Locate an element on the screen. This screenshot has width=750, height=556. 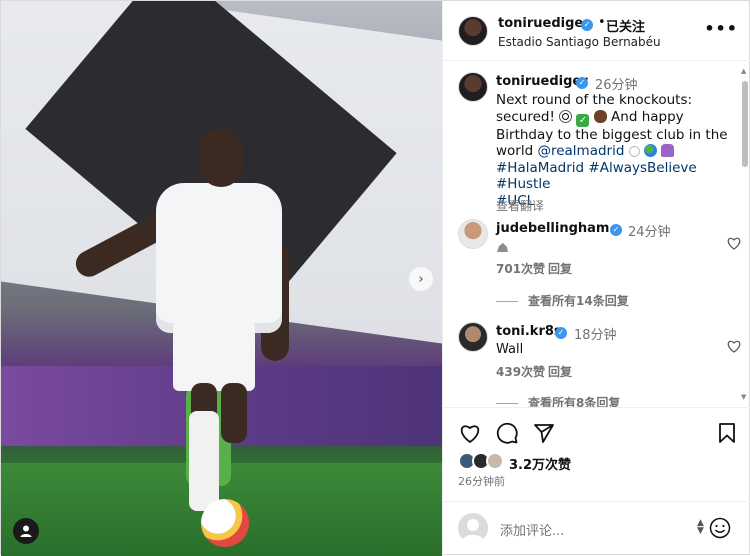
like-heart-icon is located at coordinates (470, 433).